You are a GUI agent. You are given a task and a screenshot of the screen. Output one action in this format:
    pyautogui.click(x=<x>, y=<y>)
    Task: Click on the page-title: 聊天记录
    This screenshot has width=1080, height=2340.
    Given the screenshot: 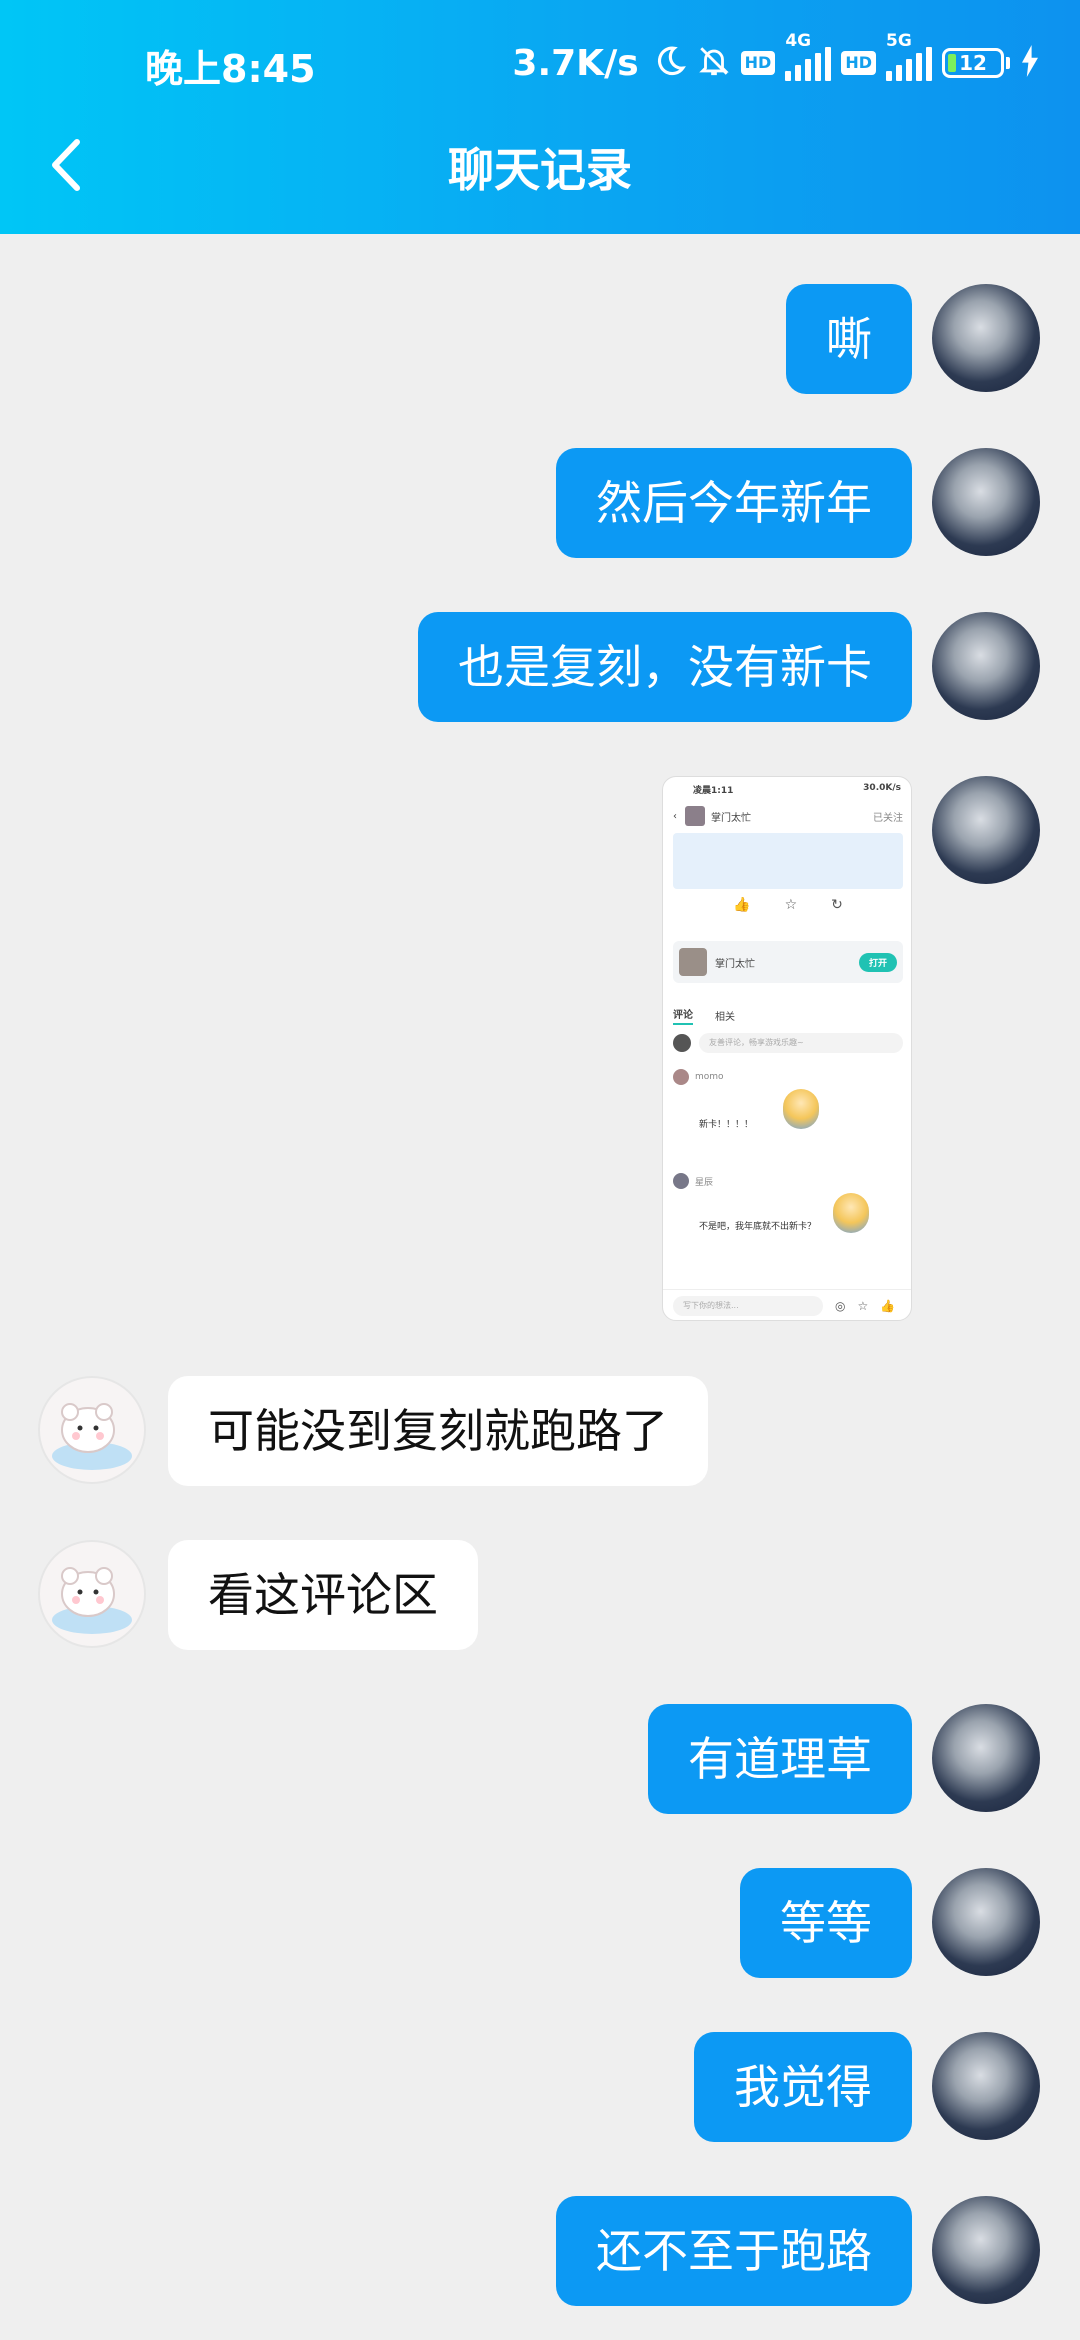 What is the action you would take?
    pyautogui.click(x=540, y=170)
    